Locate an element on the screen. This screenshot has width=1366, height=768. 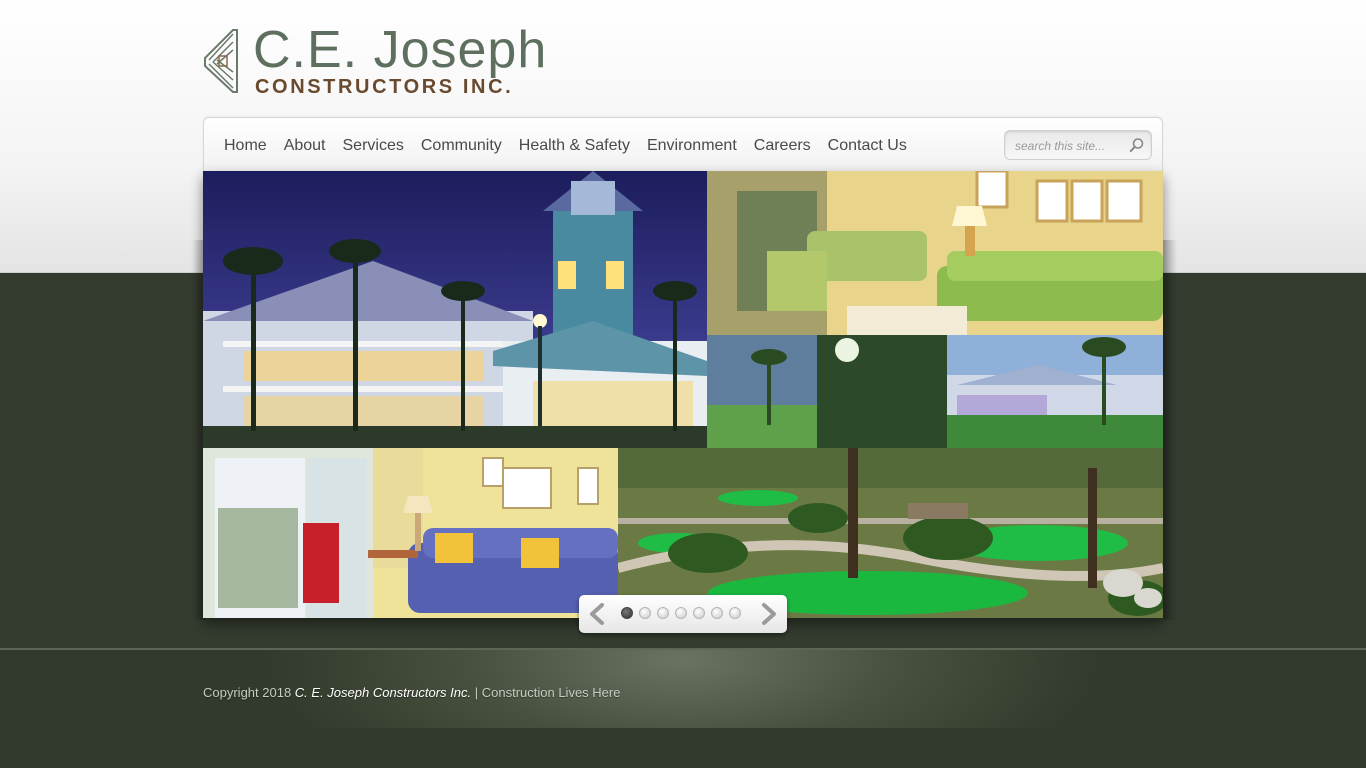
logo-mark-icon is located at coordinates (221, 61).